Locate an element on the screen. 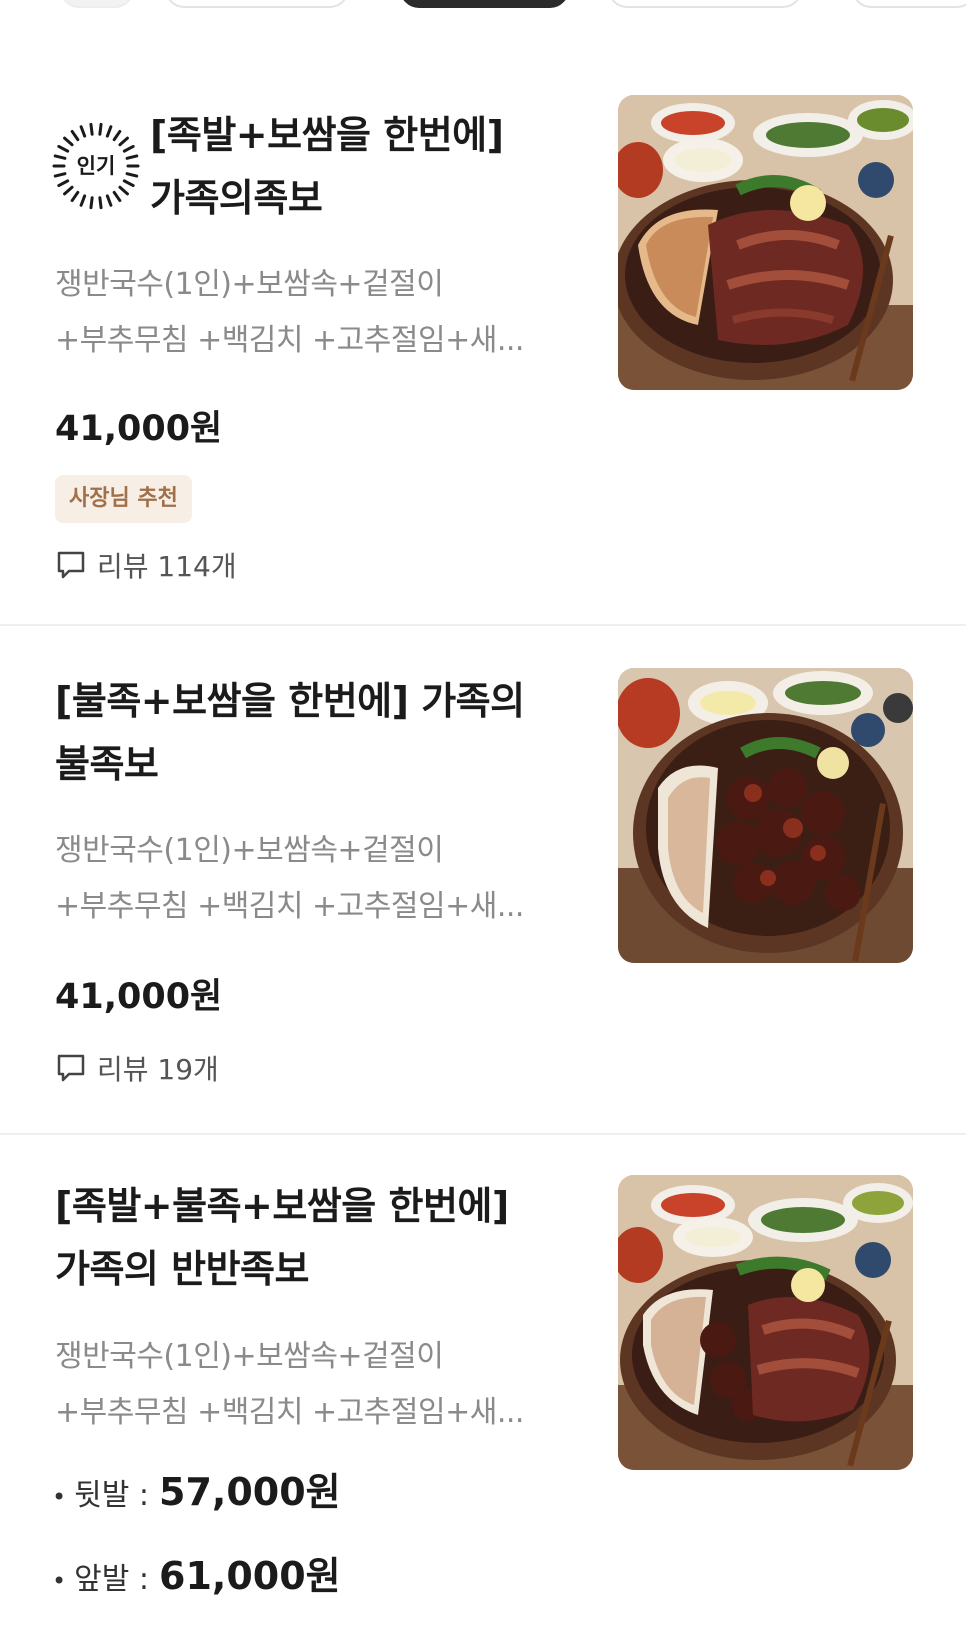 The image size is (966, 1638). menu-item-title: [족발+보쌈을 한번에] 가족의족보 is located at coordinates (327, 167).